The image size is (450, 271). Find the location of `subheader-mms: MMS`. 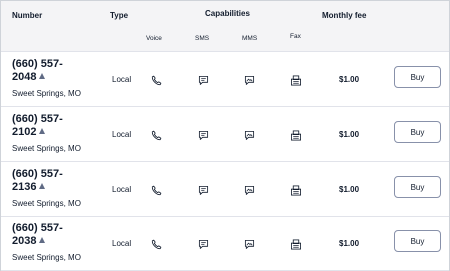

subheader-mms: MMS is located at coordinates (250, 38).